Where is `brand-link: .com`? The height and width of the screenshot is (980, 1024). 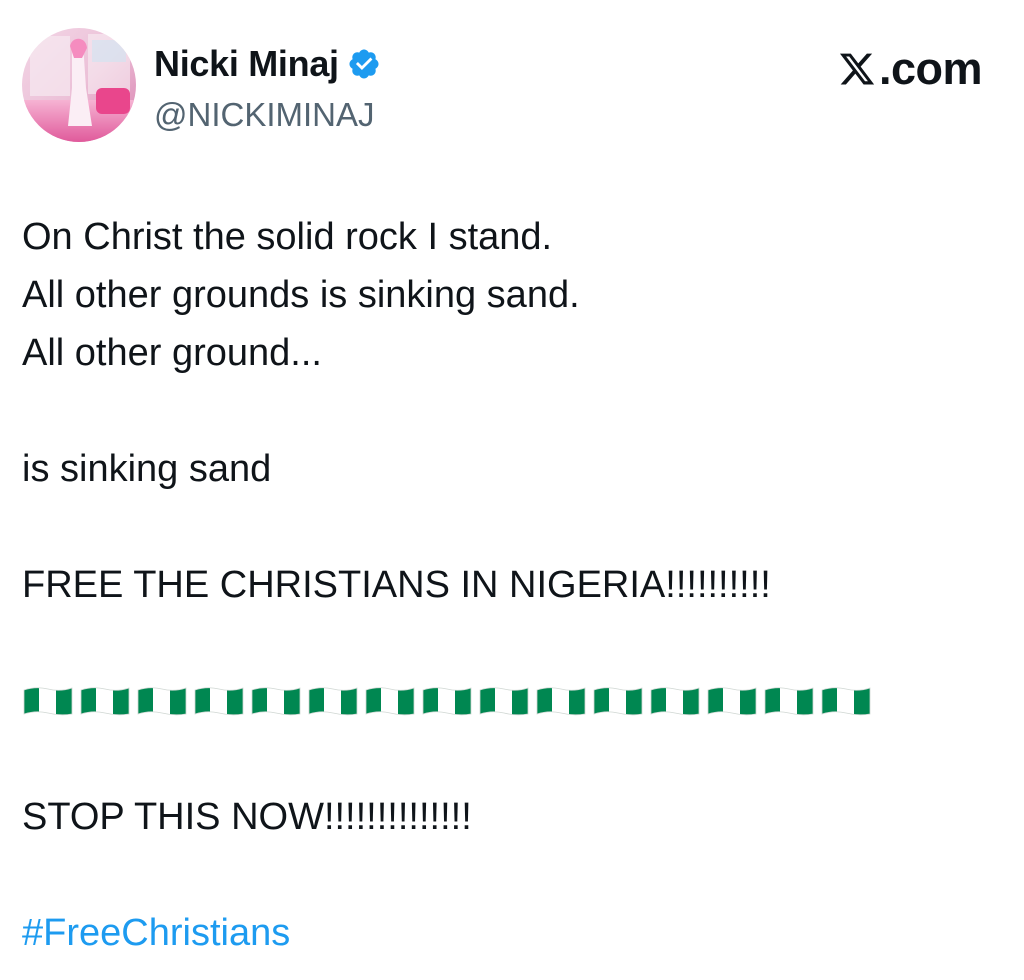 brand-link: .com is located at coordinates (910, 68).